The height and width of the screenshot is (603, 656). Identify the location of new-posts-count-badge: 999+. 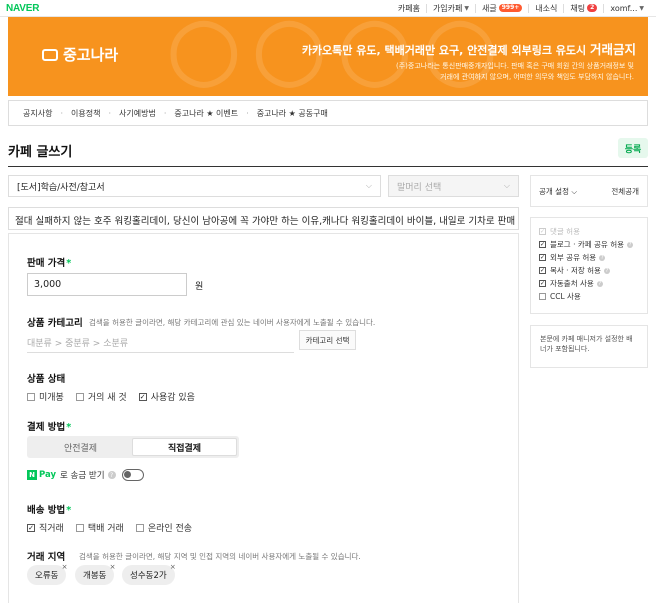
(510, 8).